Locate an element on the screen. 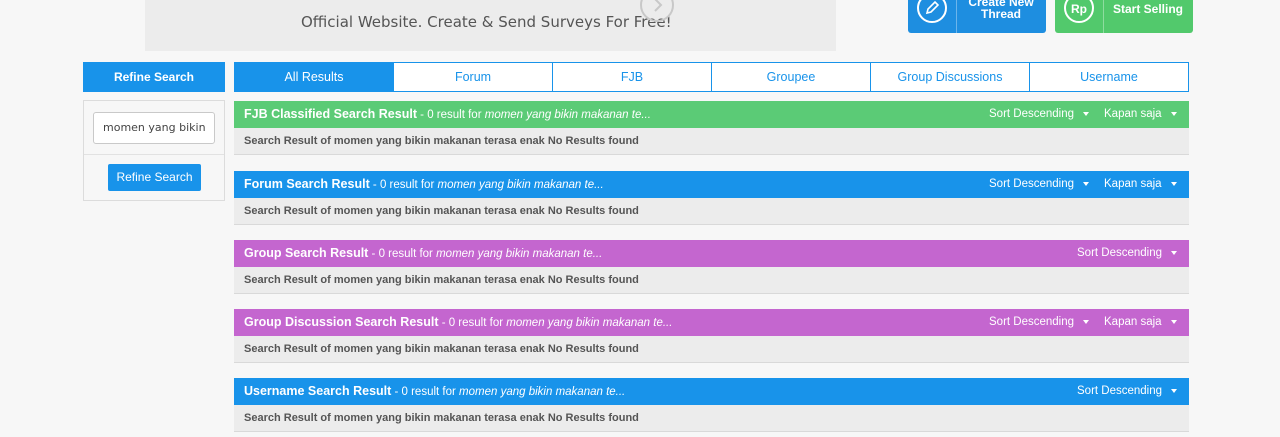 The height and width of the screenshot is (437, 1280). tab-username: Username is located at coordinates (1109, 77).